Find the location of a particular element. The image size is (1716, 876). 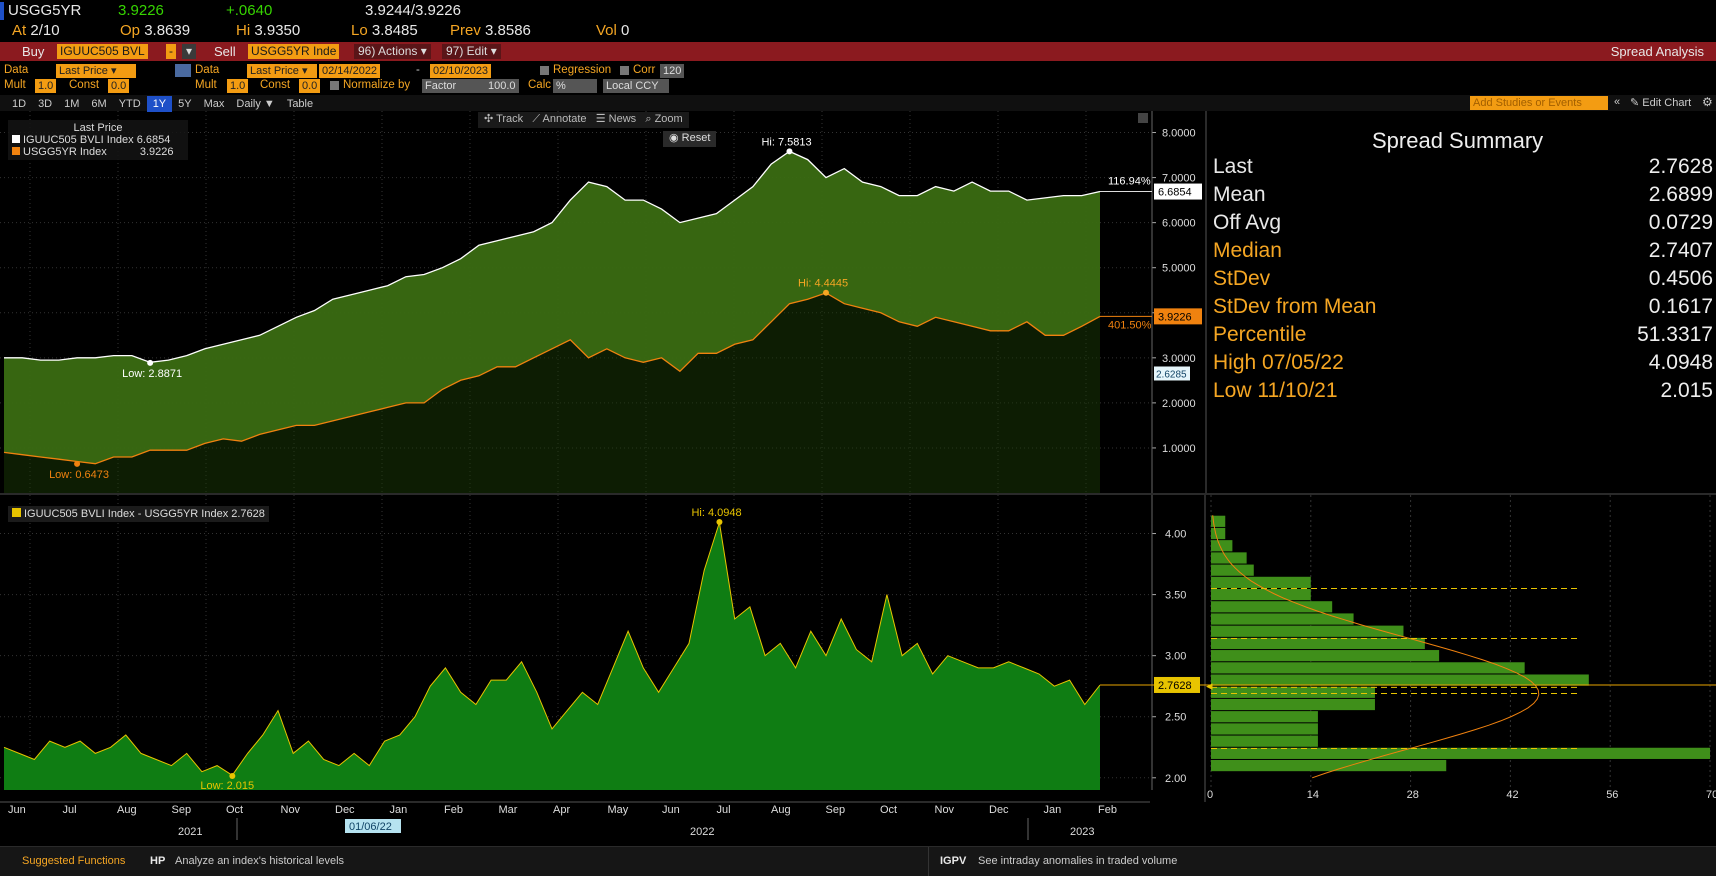

spread-tag-value: 2.6285 is located at coordinates (1171, 374).